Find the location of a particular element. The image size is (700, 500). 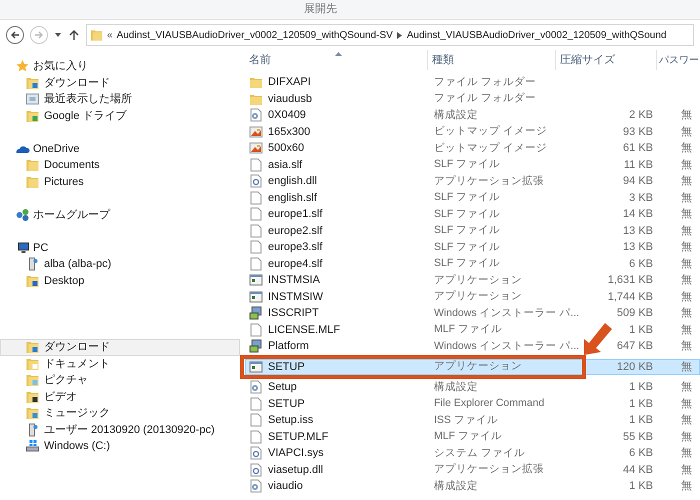

ribbon-tab-label: 展開先 is located at coordinates (320, 9).